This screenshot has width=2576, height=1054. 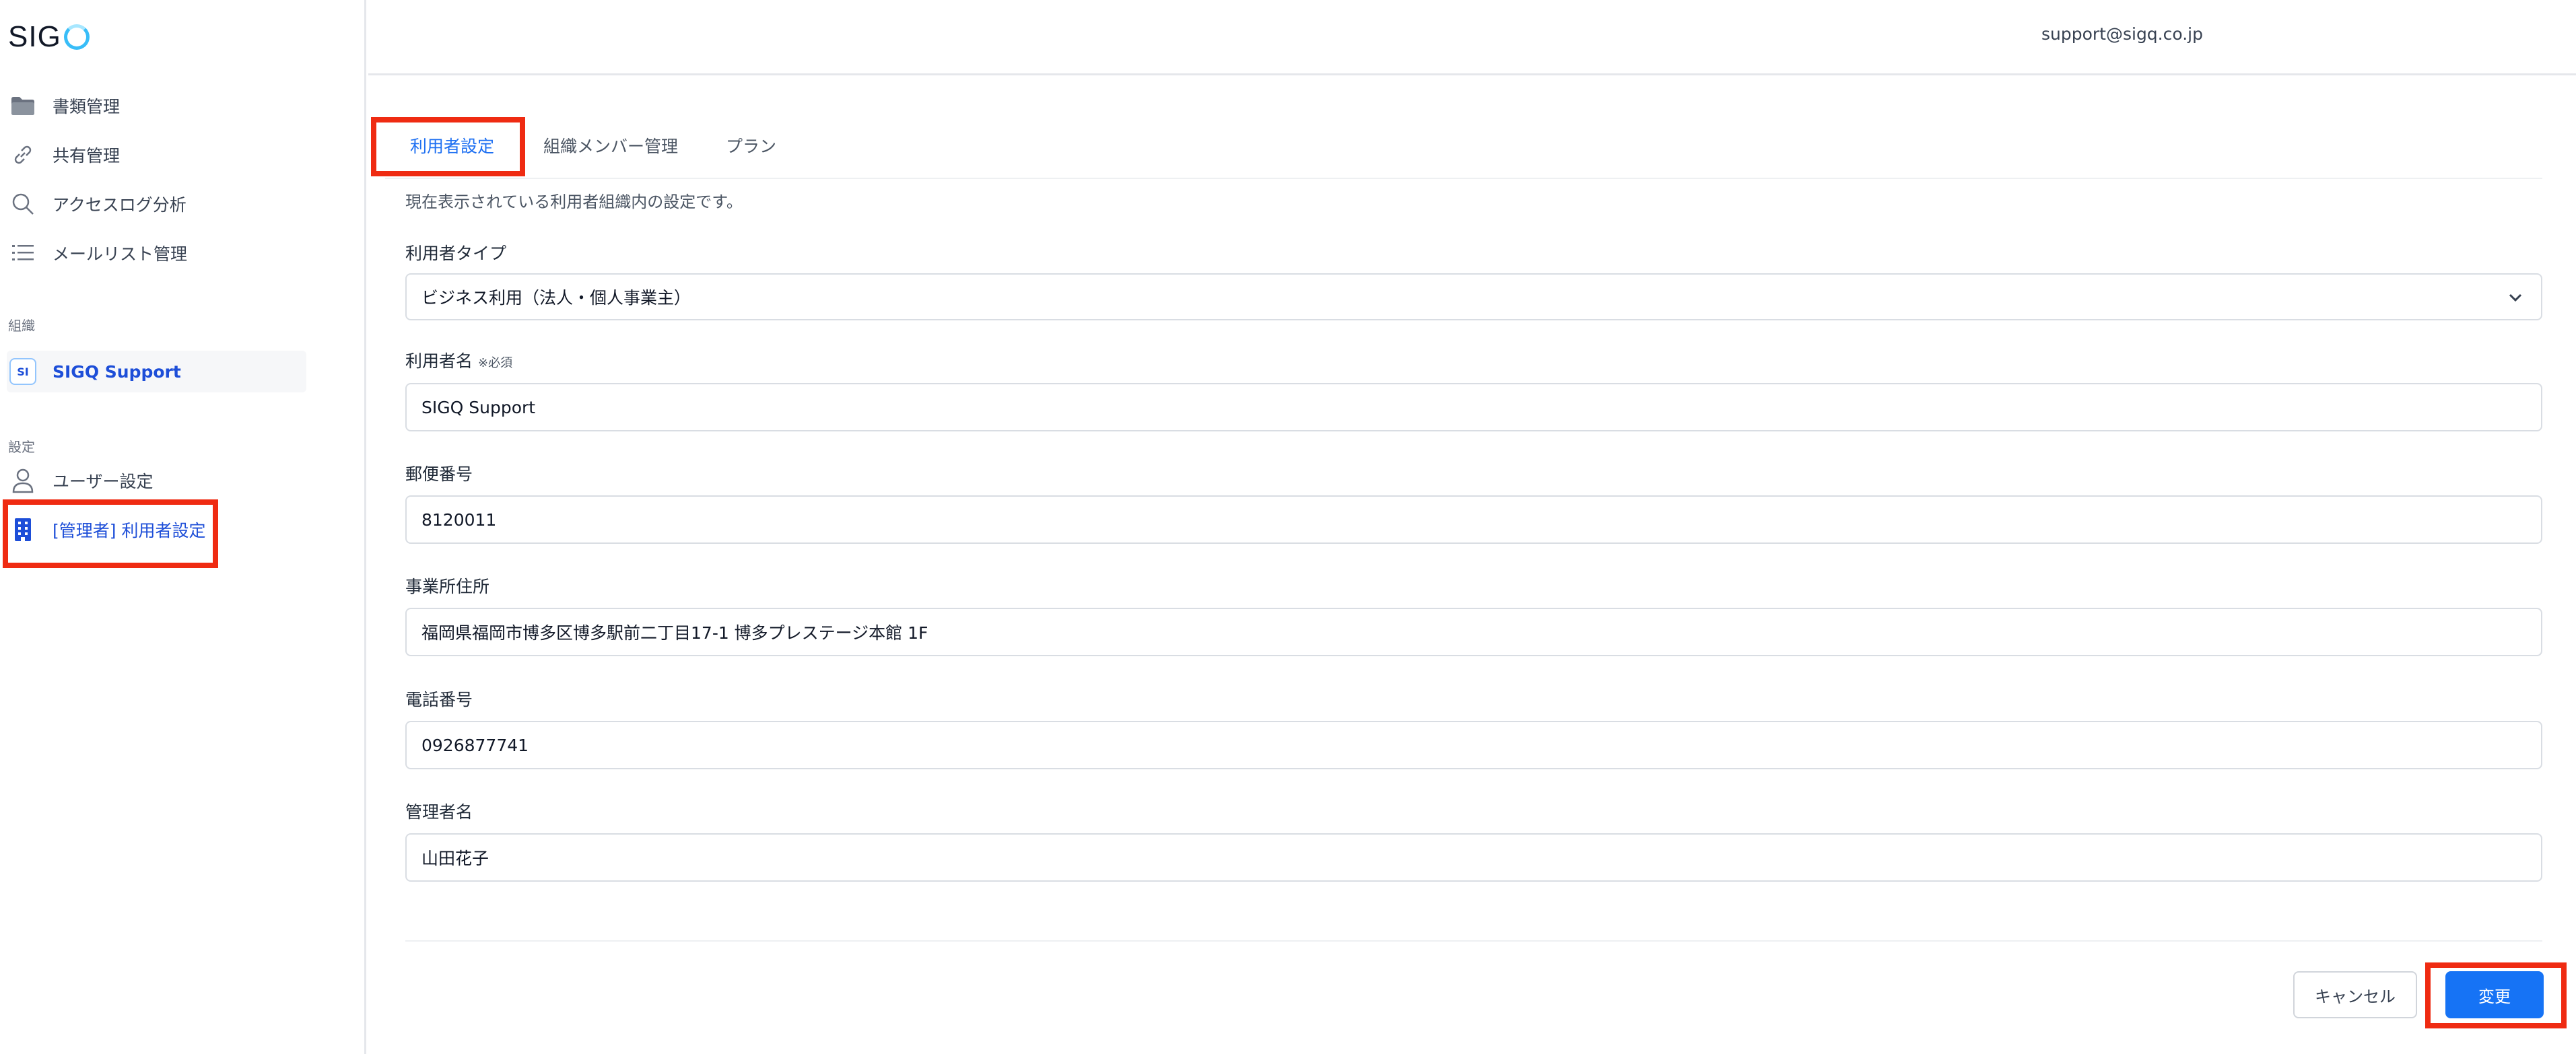 I want to click on user-name-label-text: 利用者名, so click(x=439, y=361).